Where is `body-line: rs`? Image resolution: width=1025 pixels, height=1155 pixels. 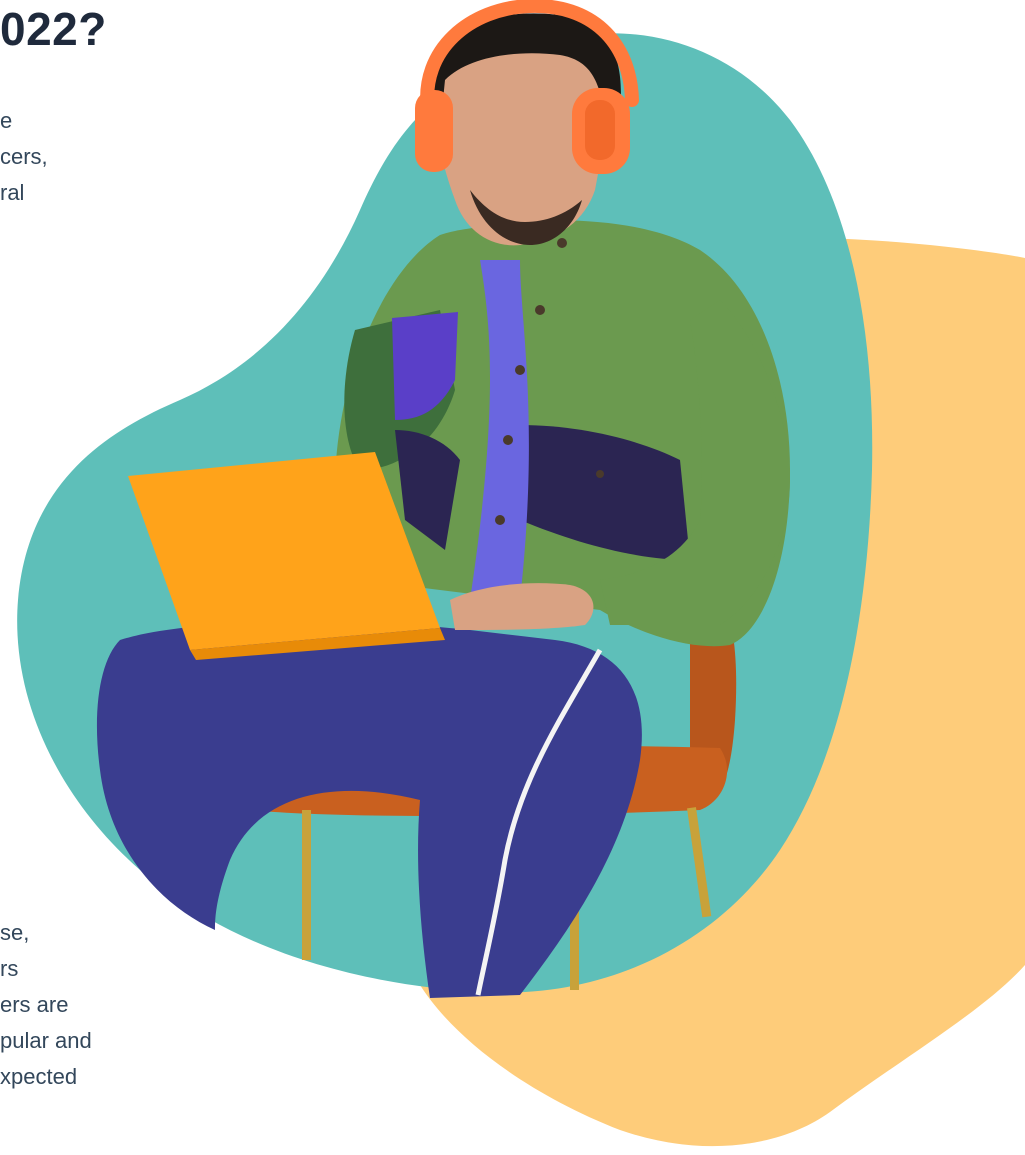
body-line: rs is located at coordinates (9, 968).